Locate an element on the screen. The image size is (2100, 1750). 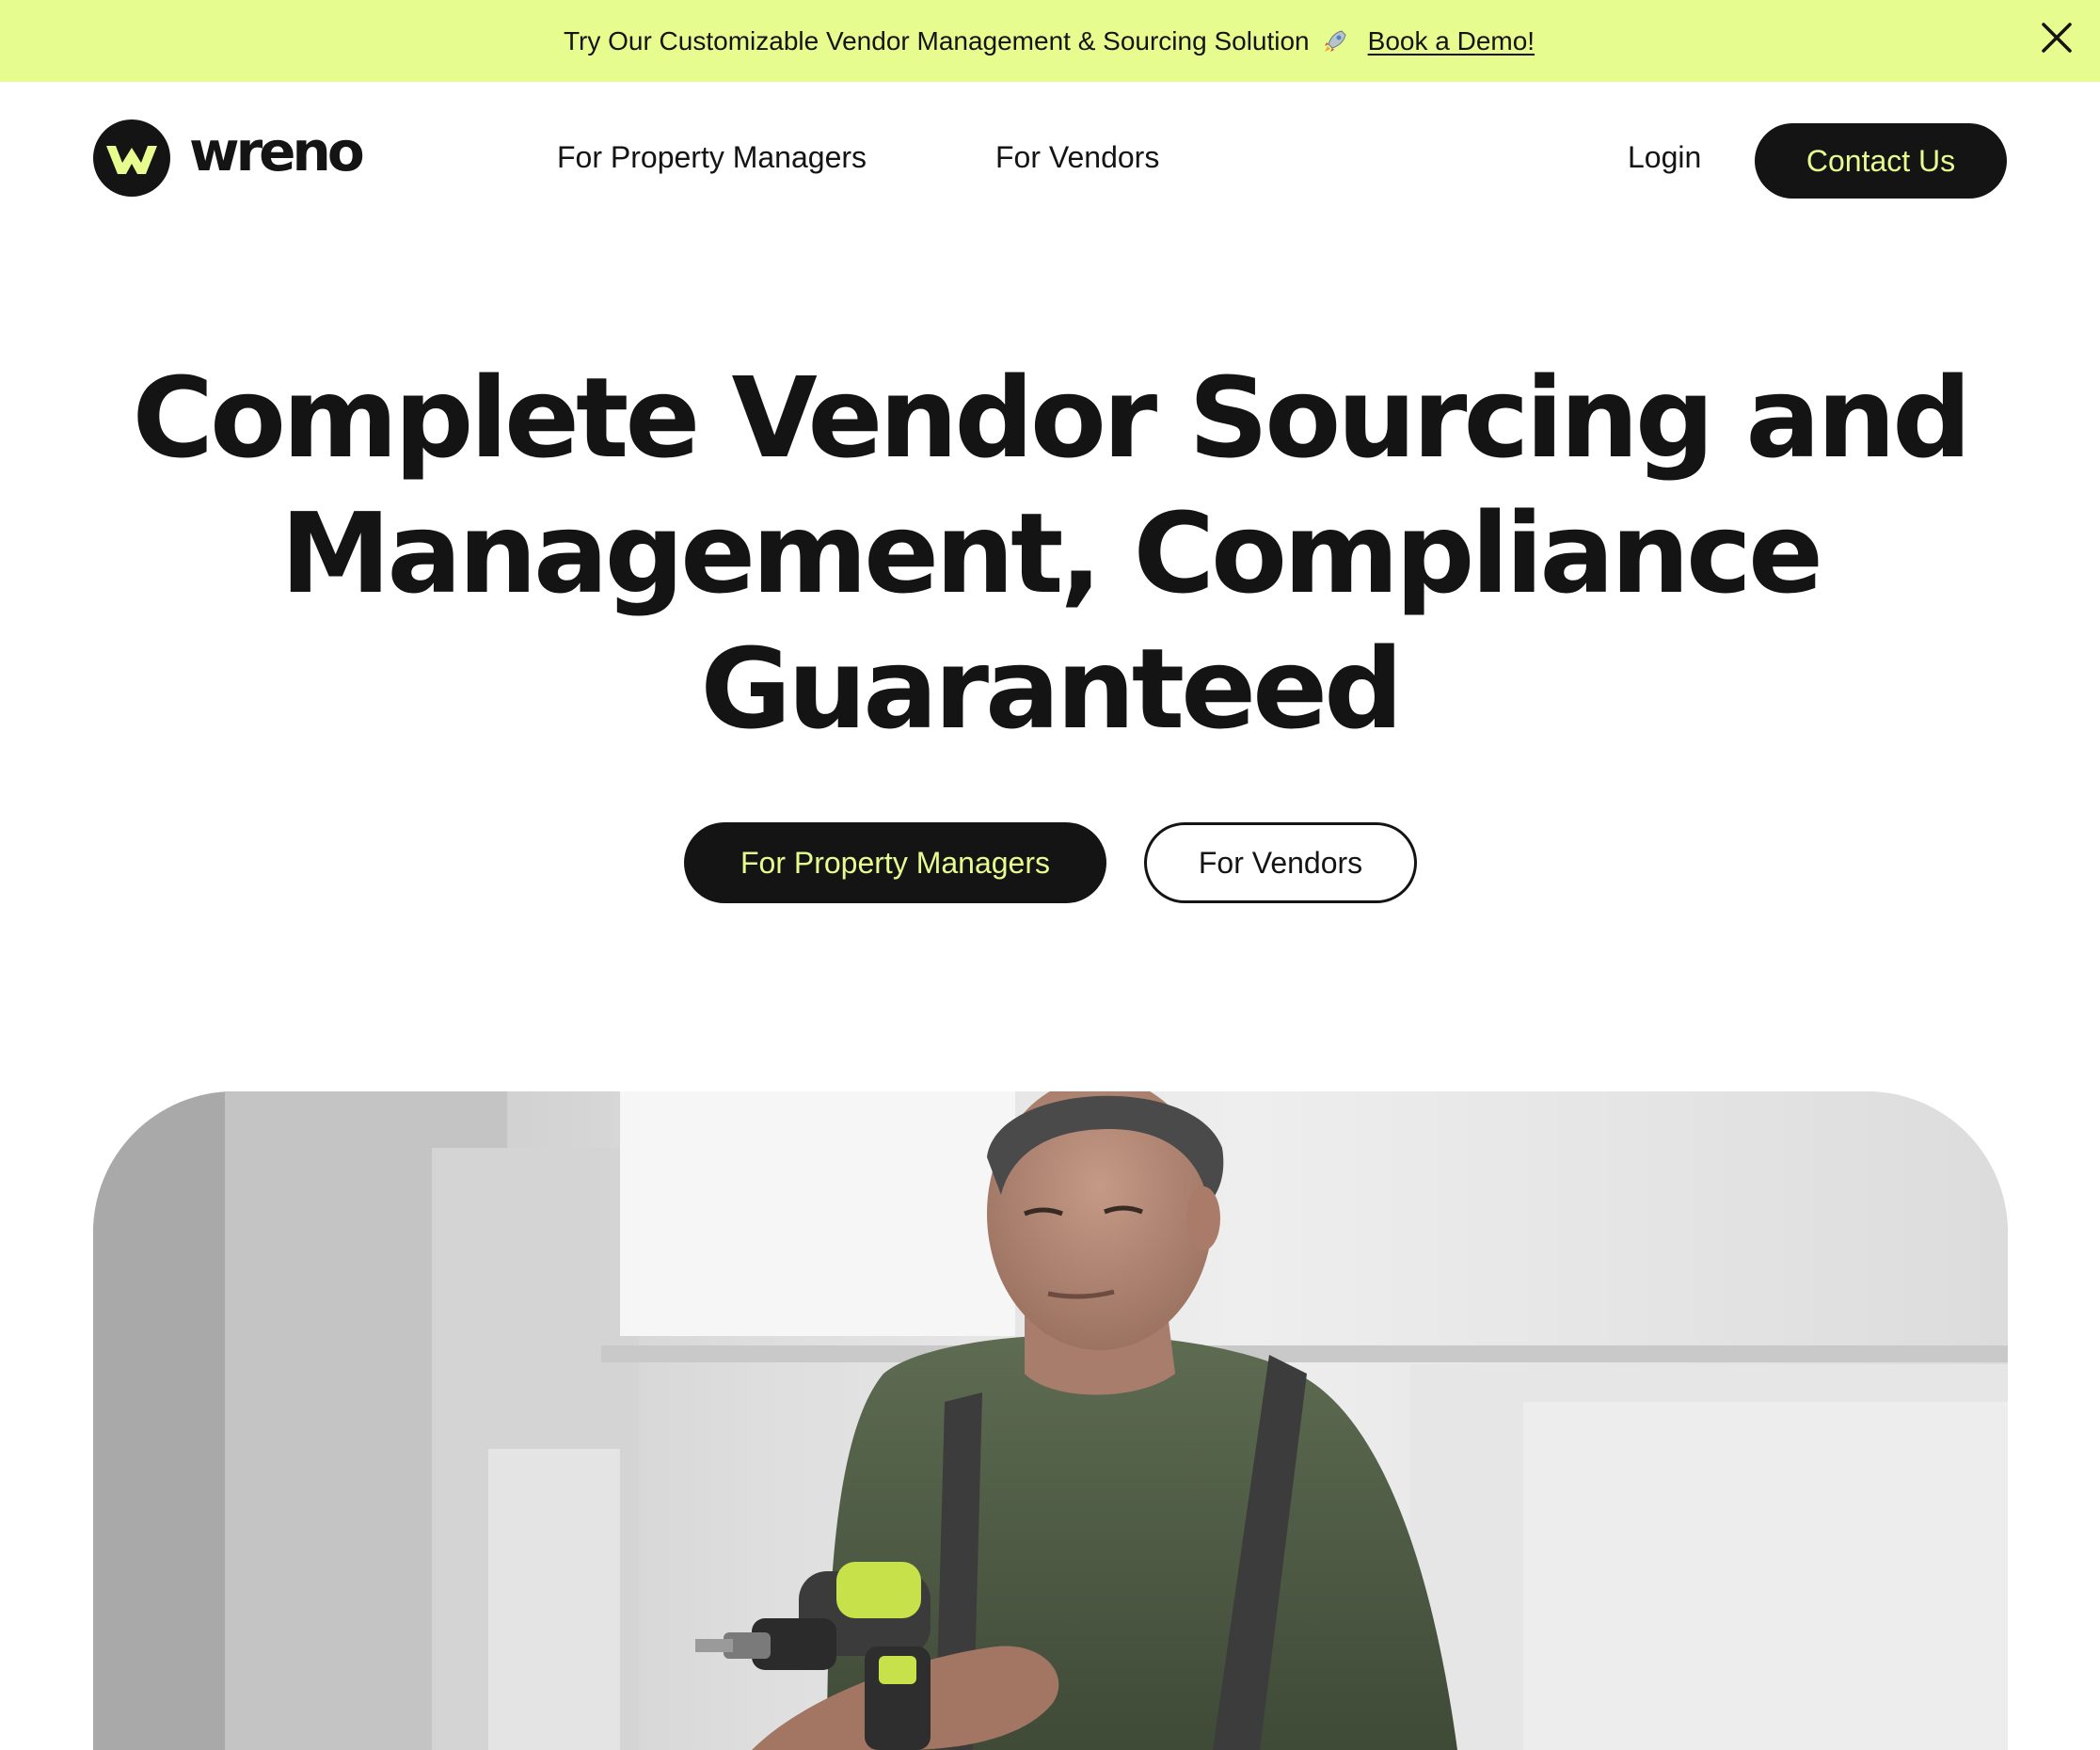
wreno-logo: wreno is located at coordinates (229, 158).